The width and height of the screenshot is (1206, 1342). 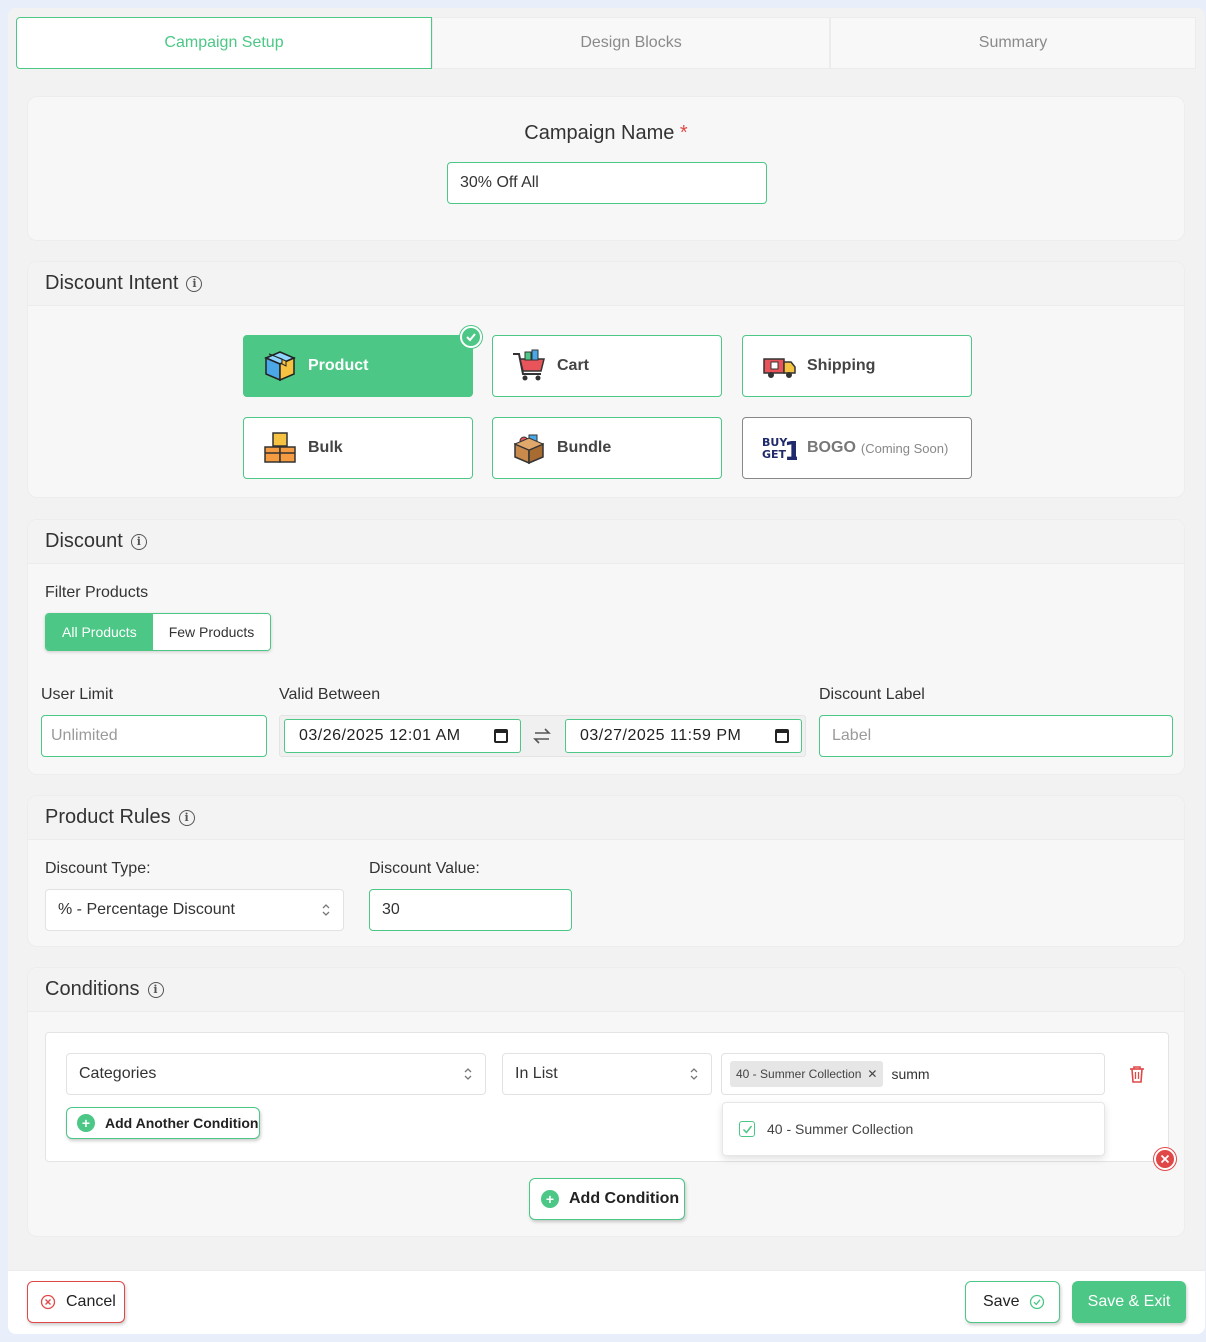 I want to click on end-date-input: 03/27/2025 11:59 PM, so click(x=683, y=736).